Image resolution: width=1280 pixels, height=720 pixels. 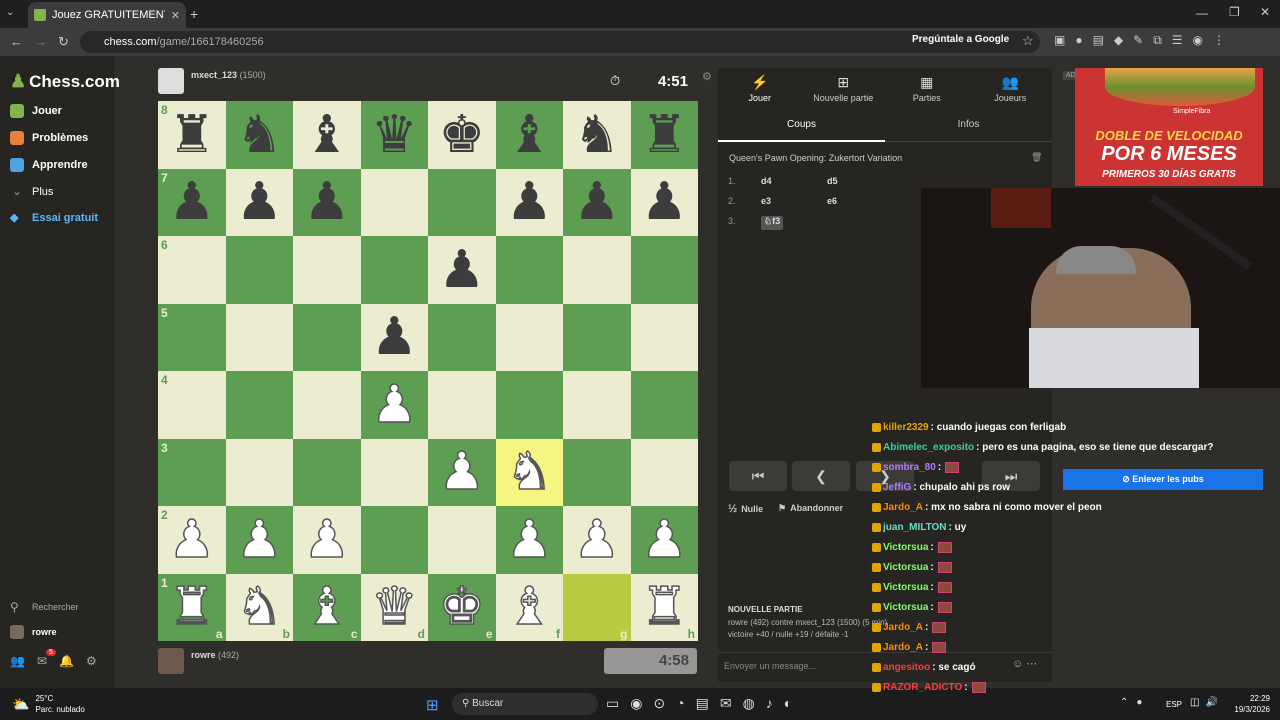 I want to click on square-h8: ♜, so click(x=664, y=135).